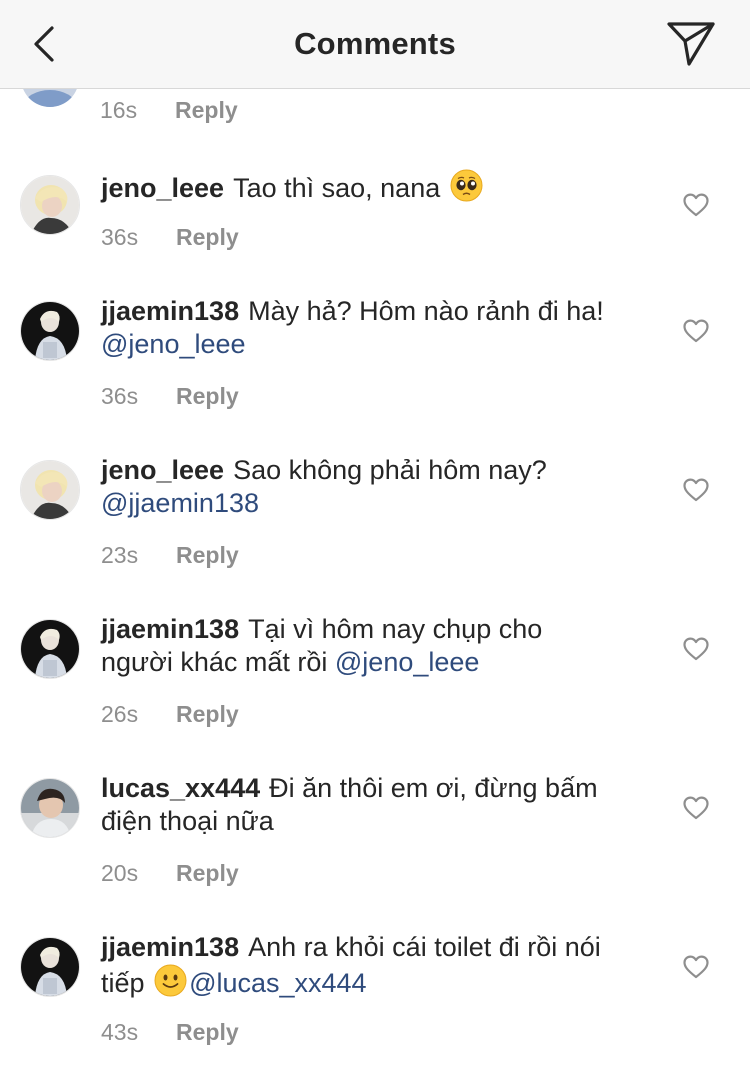 Image resolution: width=750 pixels, height=1067 pixels. Describe the element at coordinates (170, 555) in the screenshot. I see `comment-meta: 23s Reply` at that location.